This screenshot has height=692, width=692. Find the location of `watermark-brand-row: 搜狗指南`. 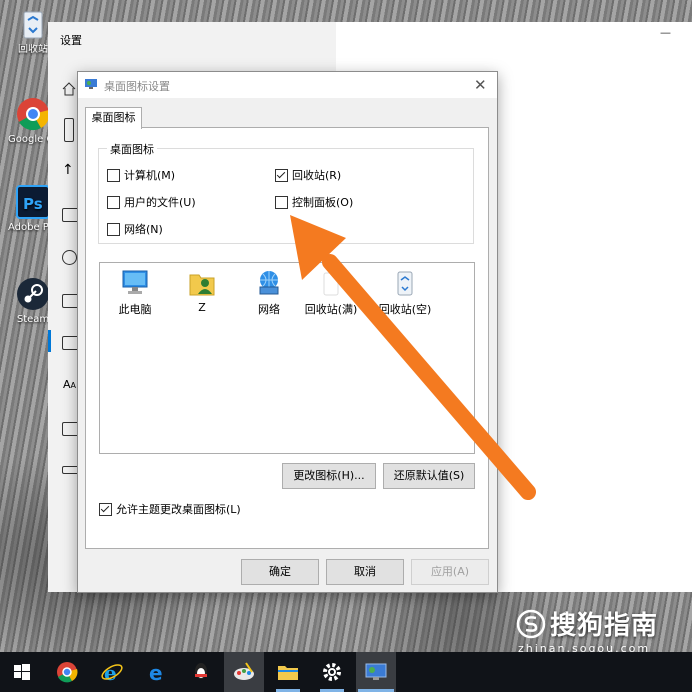

watermark-brand-row: 搜狗指南 is located at coordinates (587, 623).